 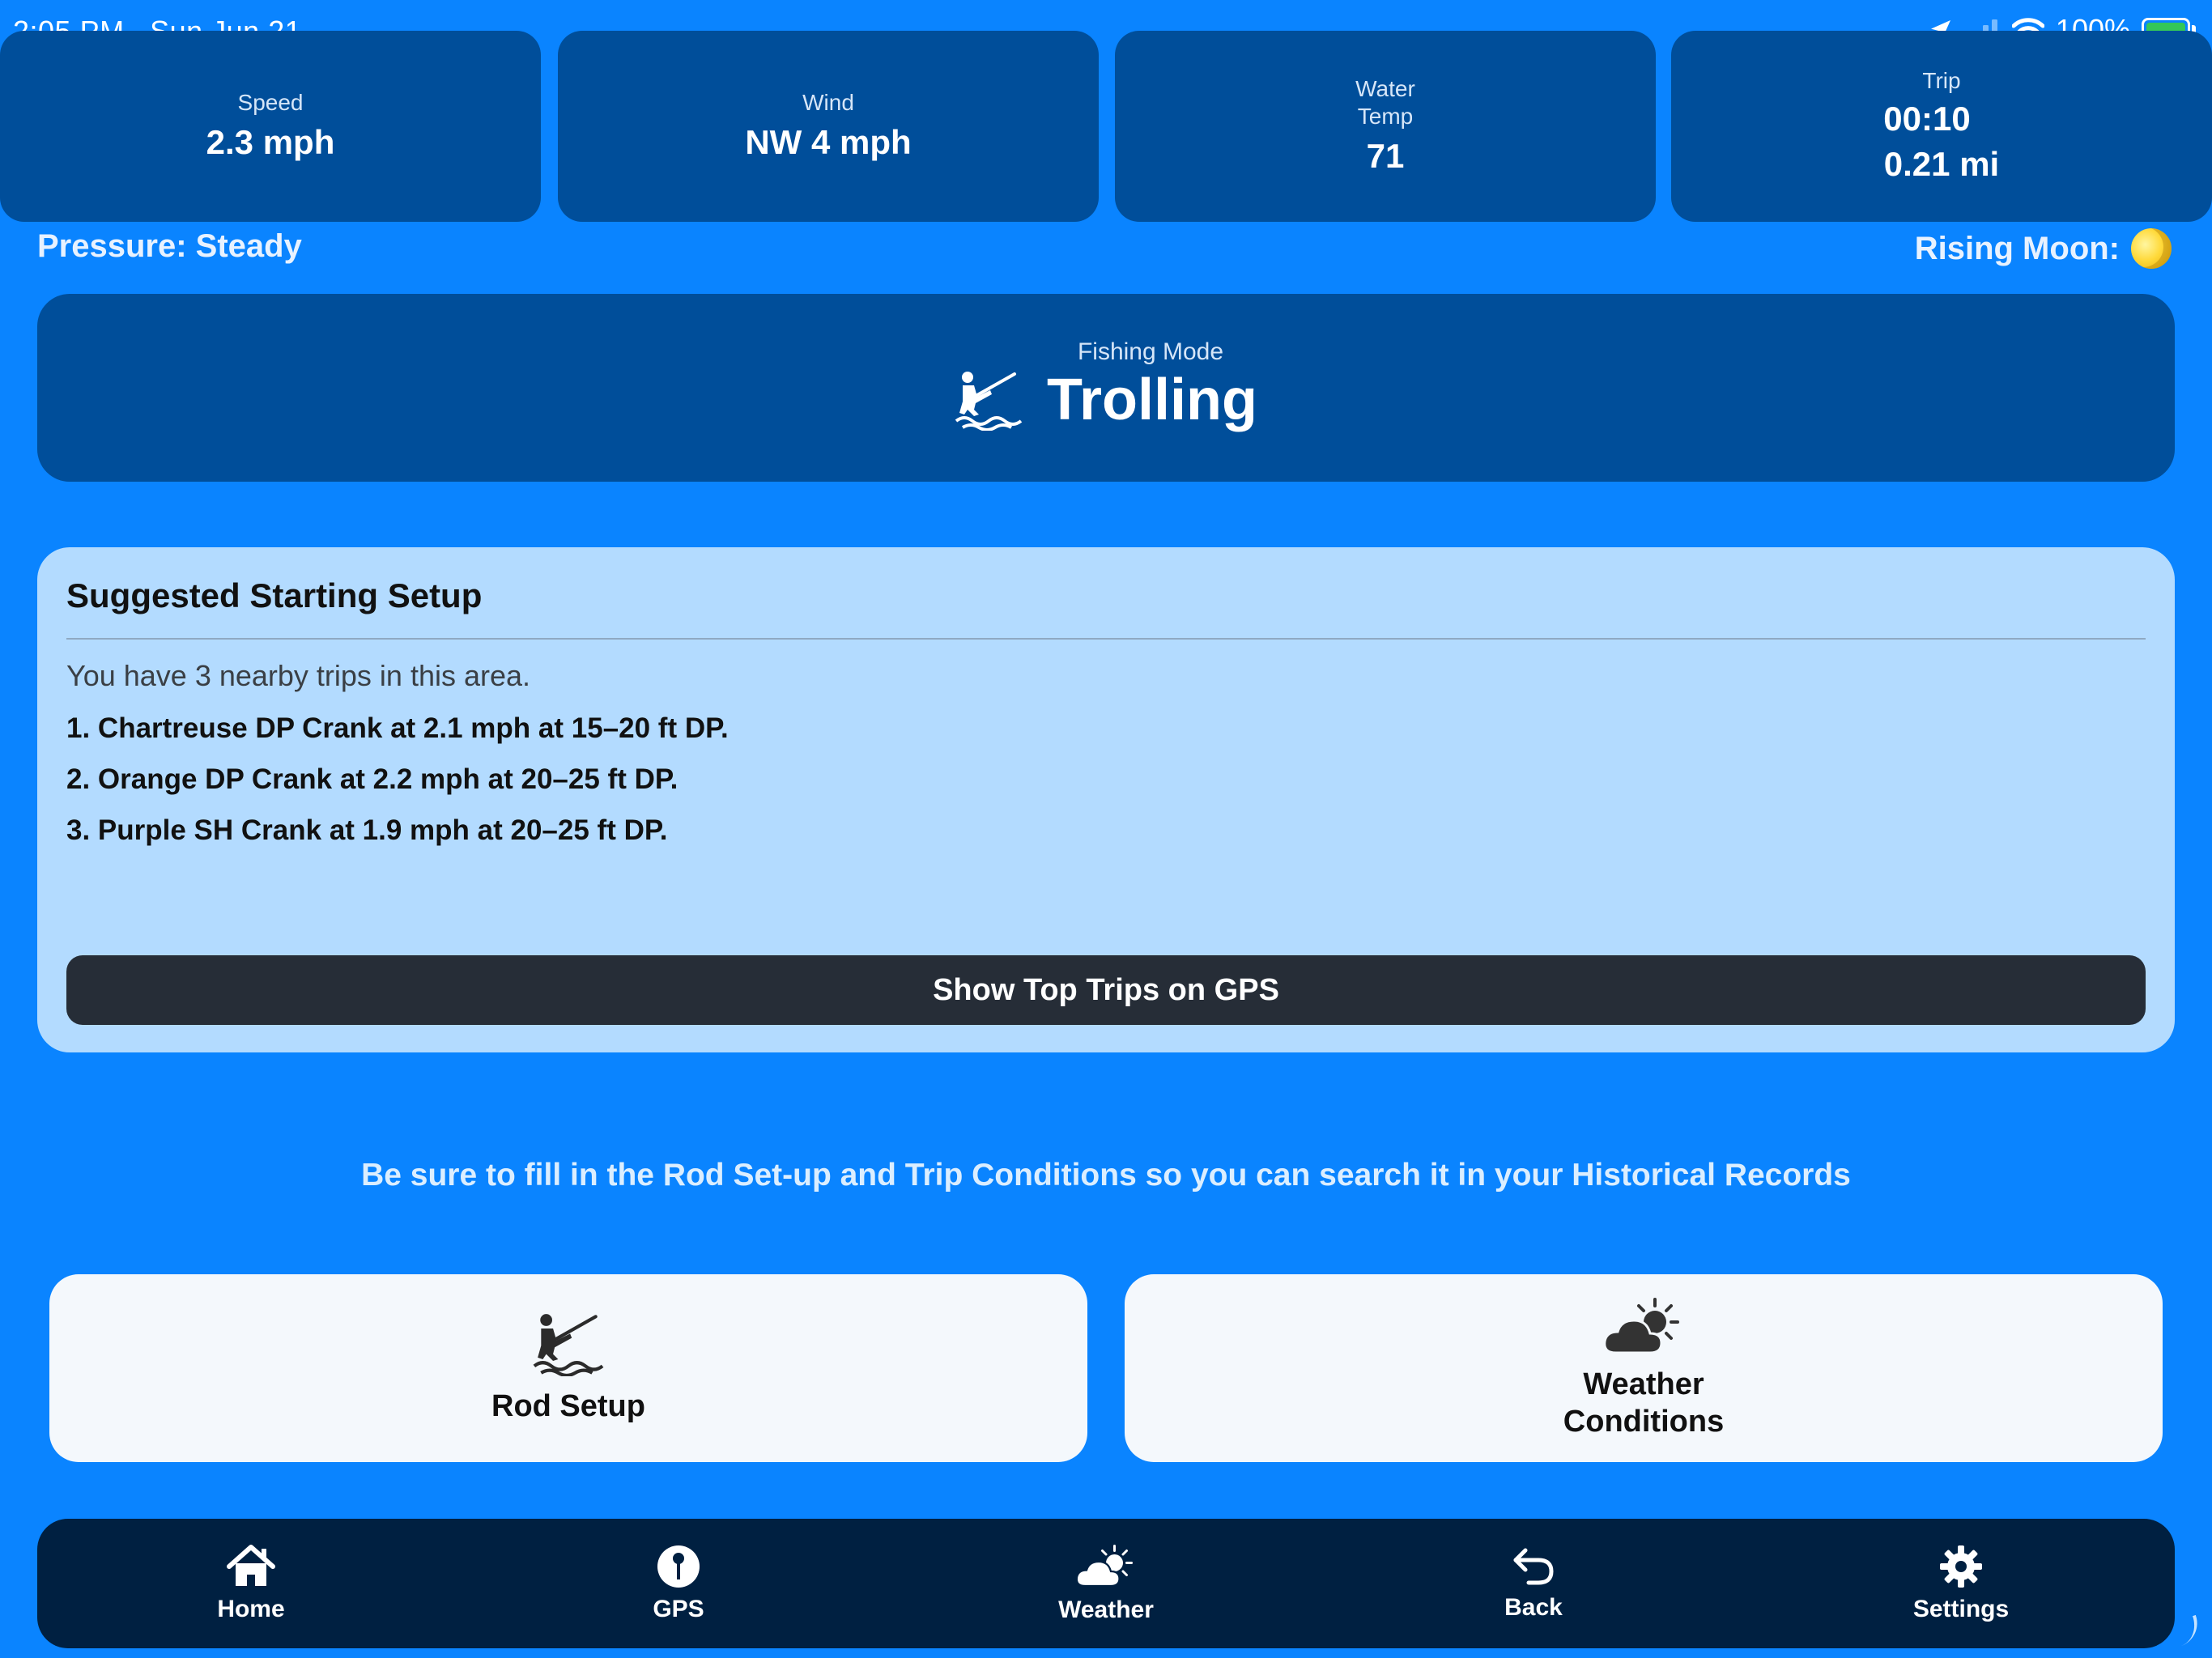 What do you see at coordinates (2017, 248) in the screenshot?
I see `moon-label: Rising Moon:` at bounding box center [2017, 248].